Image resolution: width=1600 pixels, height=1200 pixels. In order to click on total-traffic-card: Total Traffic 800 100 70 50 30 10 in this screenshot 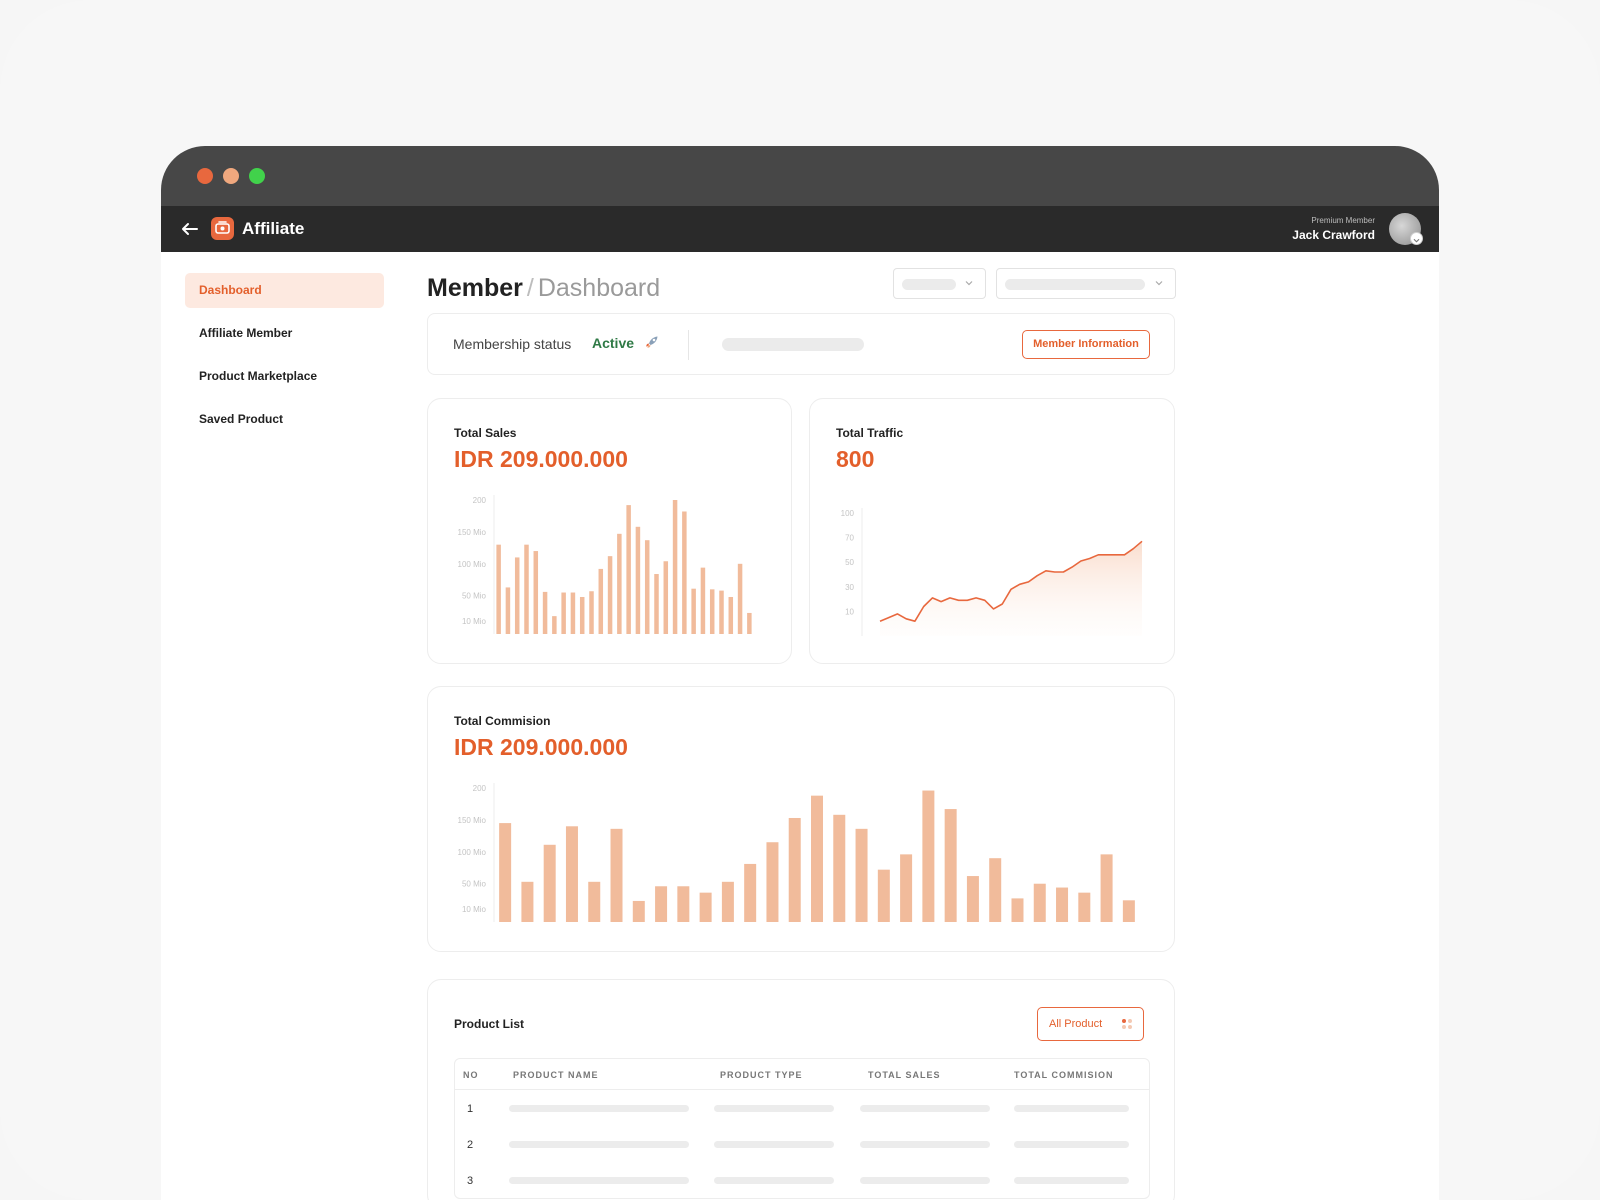, I will do `click(992, 531)`.